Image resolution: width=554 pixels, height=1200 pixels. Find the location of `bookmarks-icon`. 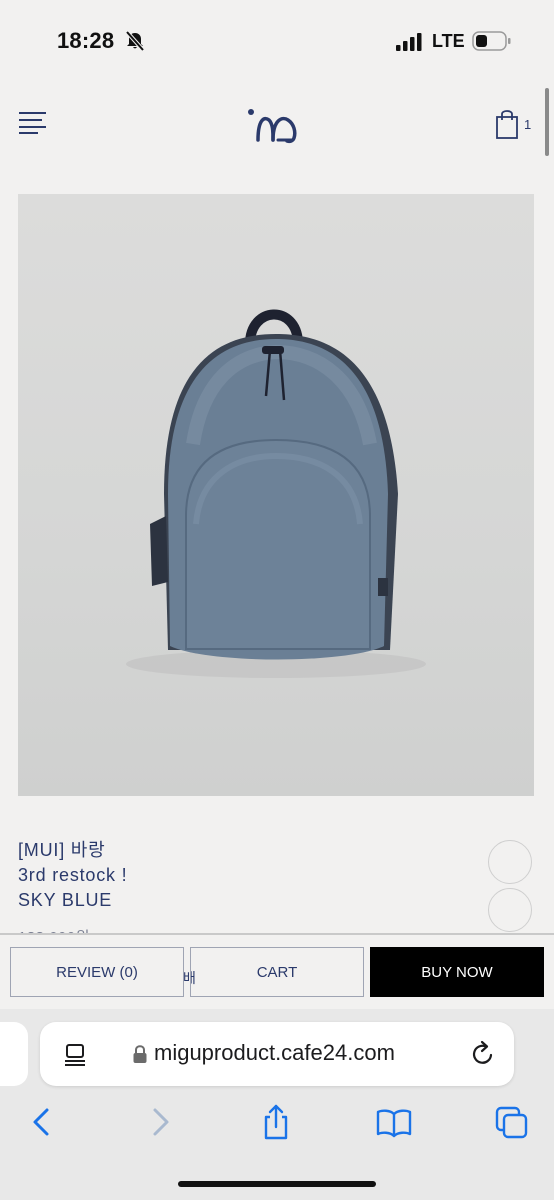

bookmarks-icon is located at coordinates (394, 1122).